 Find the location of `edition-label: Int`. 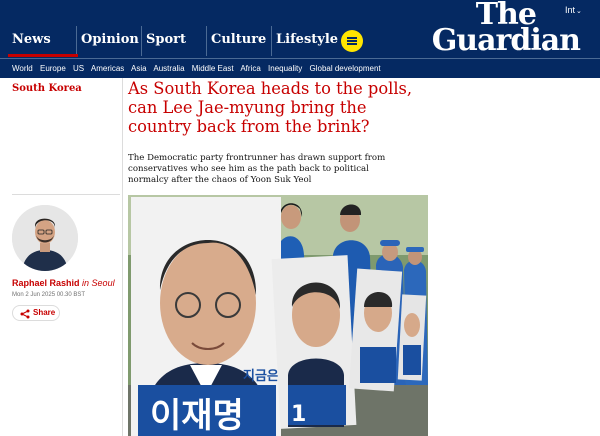

edition-label: Int is located at coordinates (570, 10).